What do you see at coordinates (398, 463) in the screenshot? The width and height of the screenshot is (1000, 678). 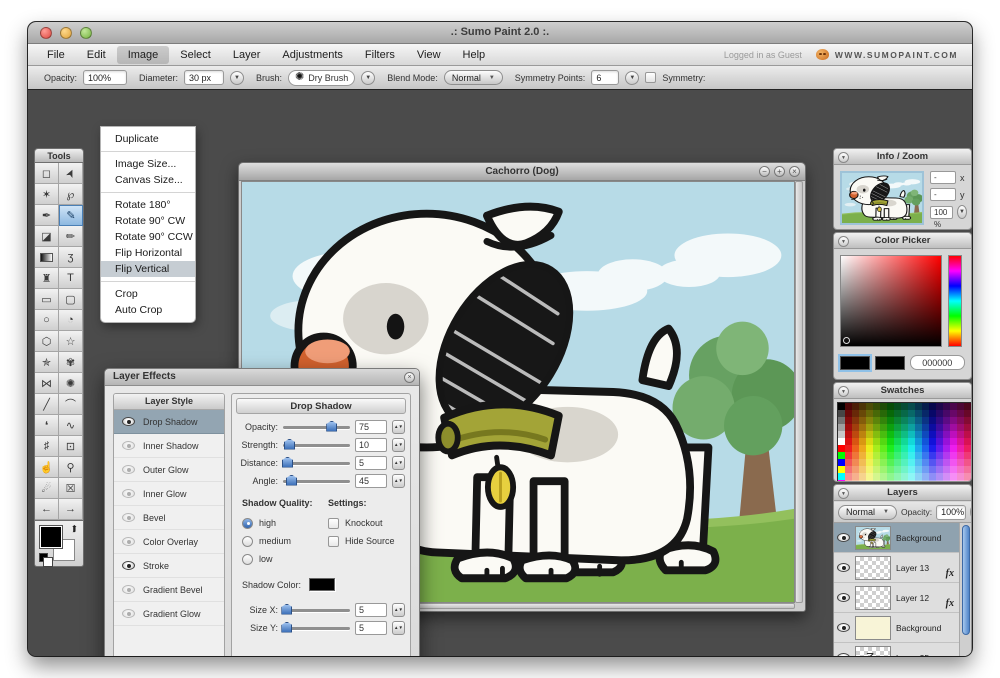 I see `stepper-icon: ▲▼` at bounding box center [398, 463].